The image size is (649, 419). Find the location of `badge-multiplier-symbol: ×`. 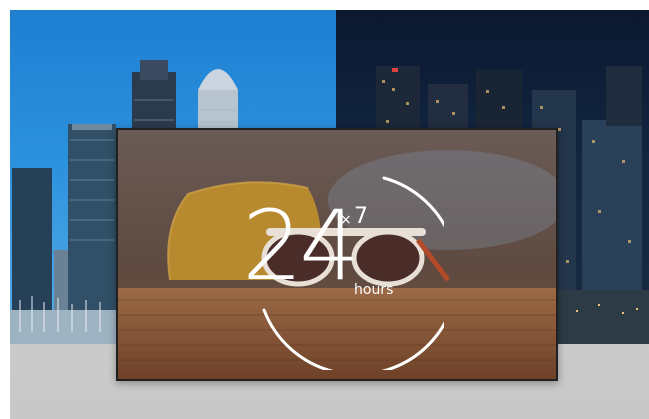

badge-multiplier-symbol: × is located at coordinates (346, 220).